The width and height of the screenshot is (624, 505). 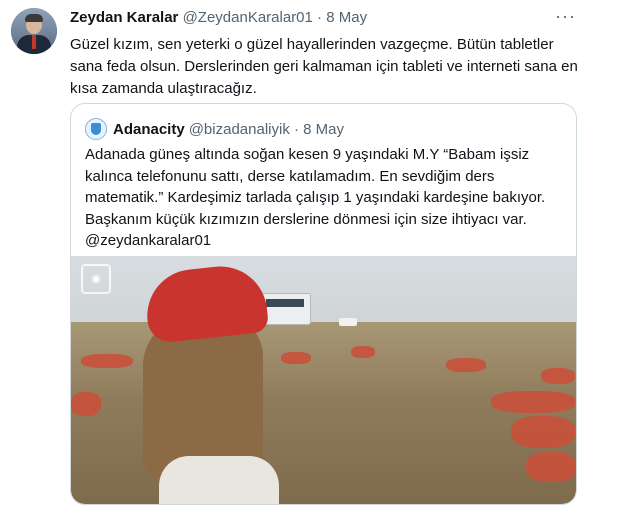 I want to click on quoted-header: Adanacity @bizadanaliyik · 8 May, so click(x=214, y=129).